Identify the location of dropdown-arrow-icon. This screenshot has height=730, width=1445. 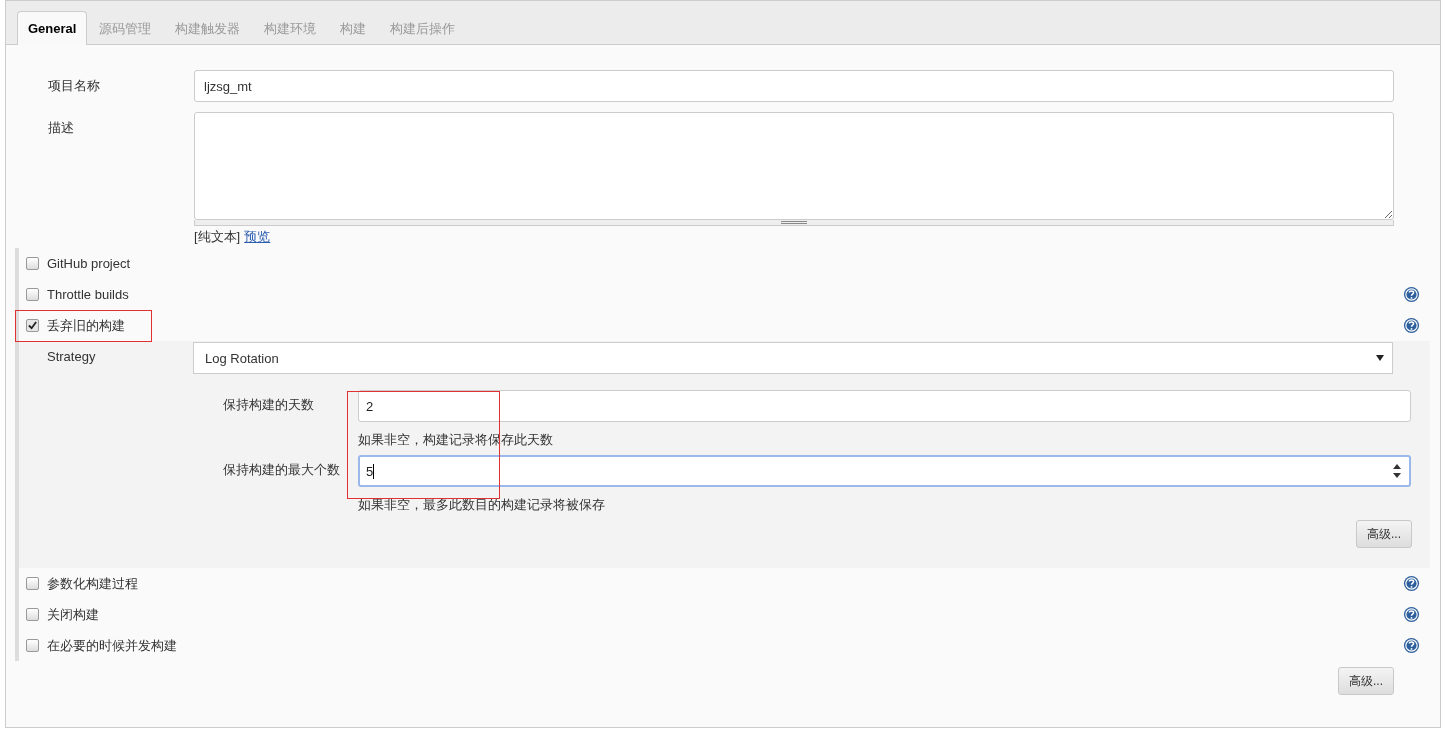
(1380, 358).